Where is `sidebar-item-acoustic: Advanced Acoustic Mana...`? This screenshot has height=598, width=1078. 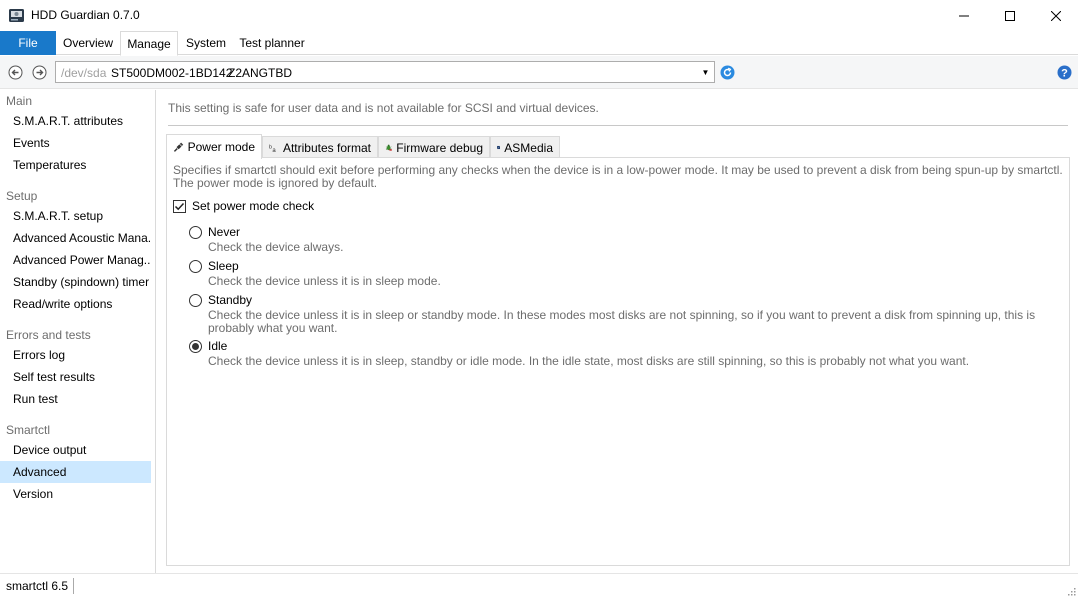
sidebar-item-acoustic: Advanced Acoustic Mana... is located at coordinates (75, 238).